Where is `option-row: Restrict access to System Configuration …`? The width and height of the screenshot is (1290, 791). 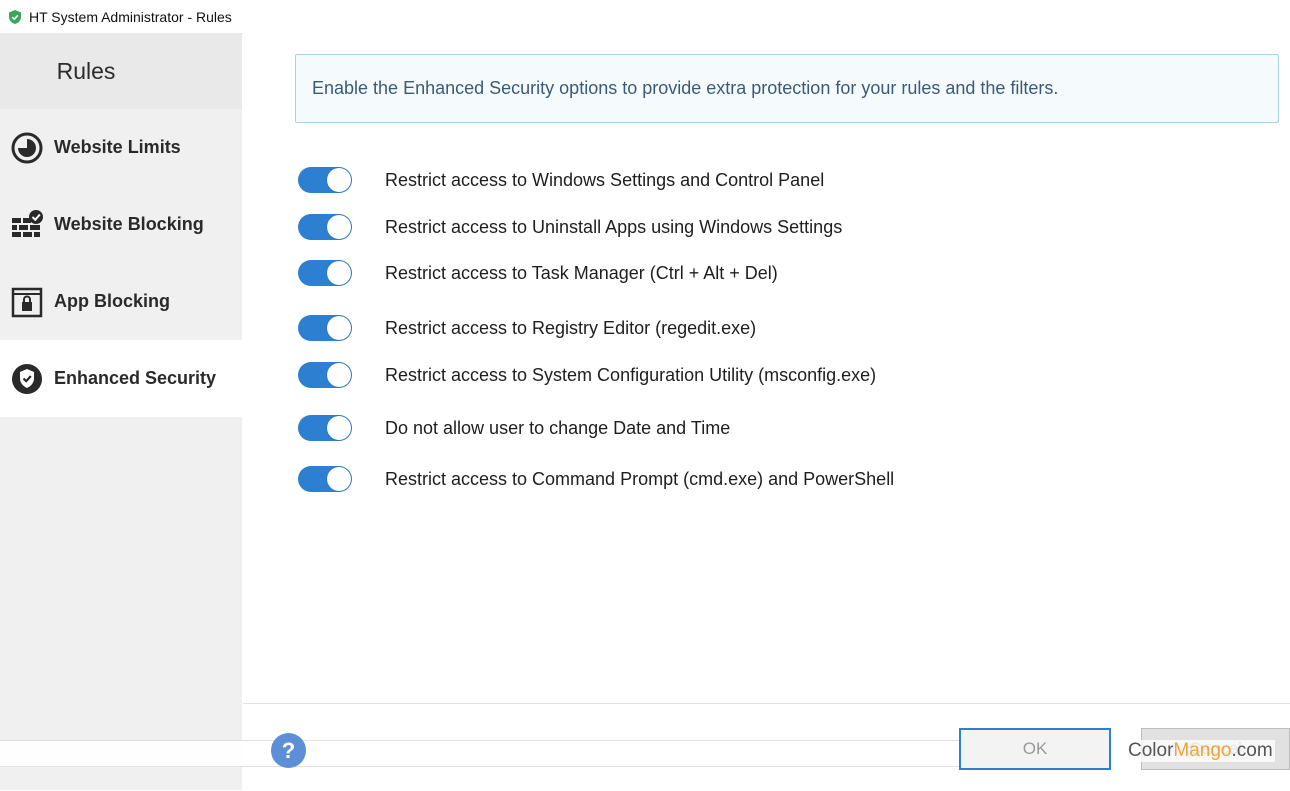
option-row: Restrict access to System Configuration … is located at coordinates (587, 375).